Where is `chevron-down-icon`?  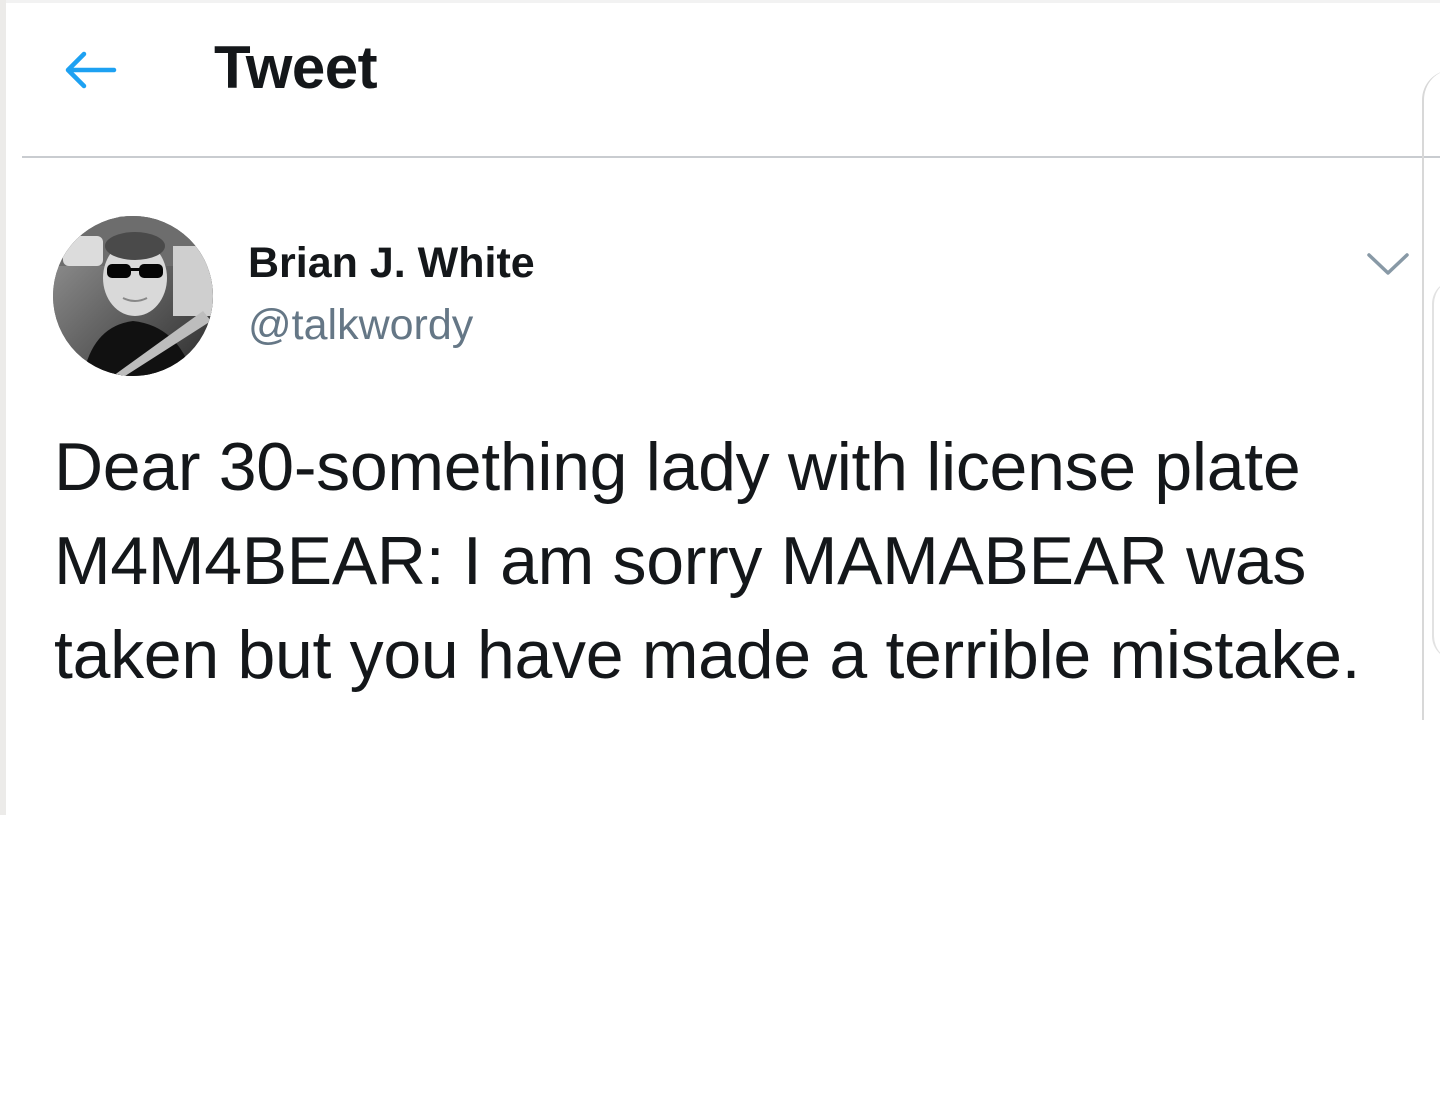 chevron-down-icon is located at coordinates (1388, 264).